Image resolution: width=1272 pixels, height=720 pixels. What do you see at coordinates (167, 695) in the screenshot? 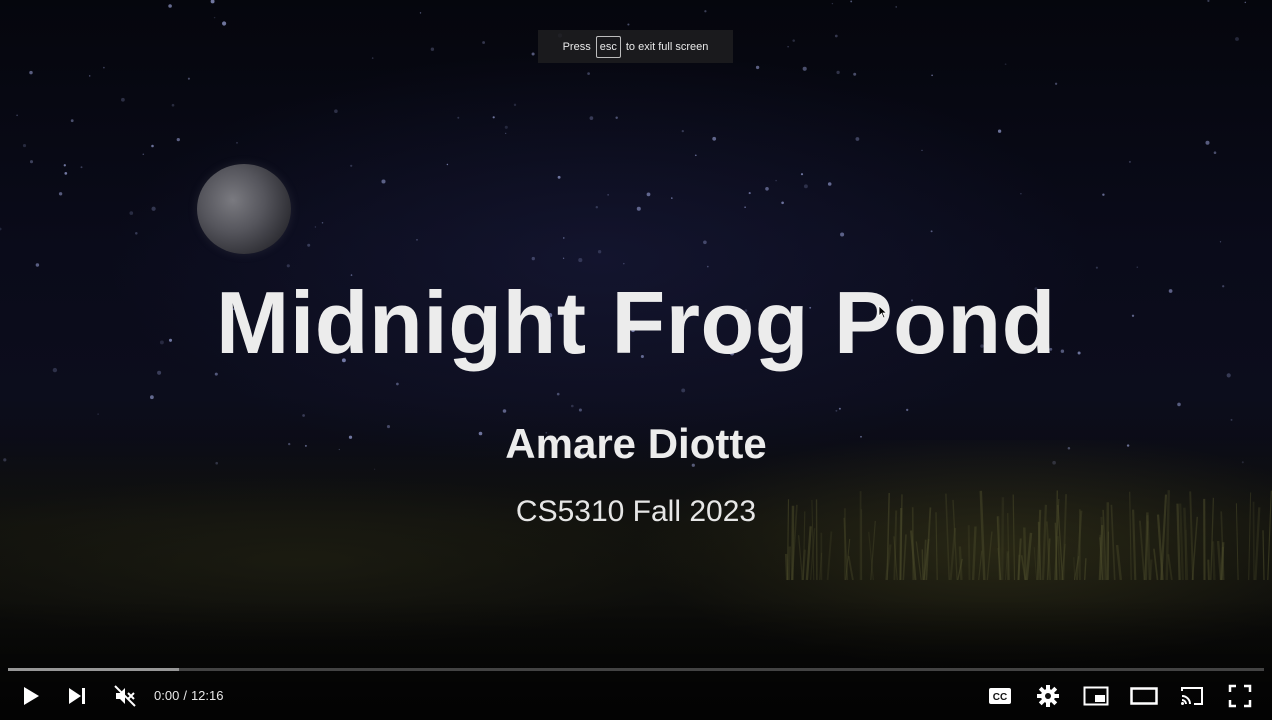
I see `current-time: 0:00` at bounding box center [167, 695].